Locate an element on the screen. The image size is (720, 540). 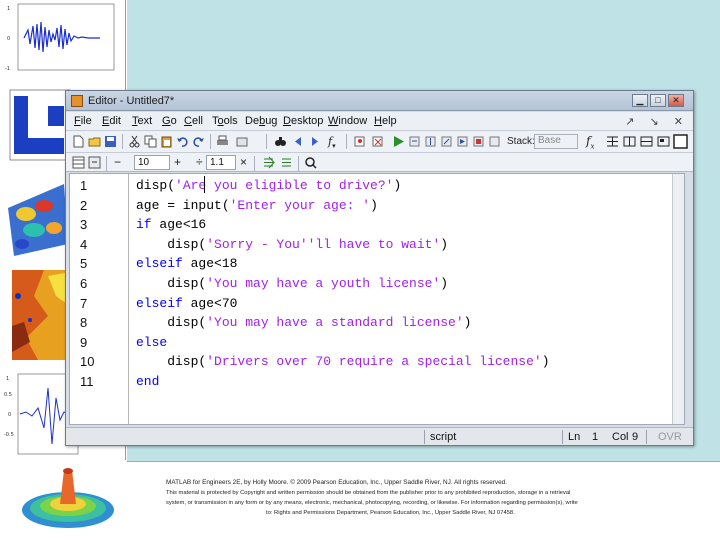
show-cell-titles-icon is located at coordinates (310, 162).